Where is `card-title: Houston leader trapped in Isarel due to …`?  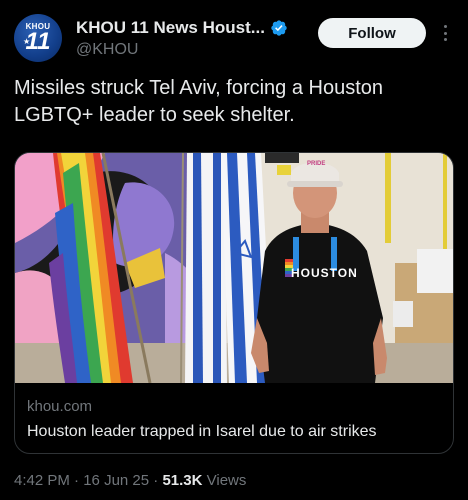
card-title: Houston leader trapped in Isarel due to … is located at coordinates (202, 432).